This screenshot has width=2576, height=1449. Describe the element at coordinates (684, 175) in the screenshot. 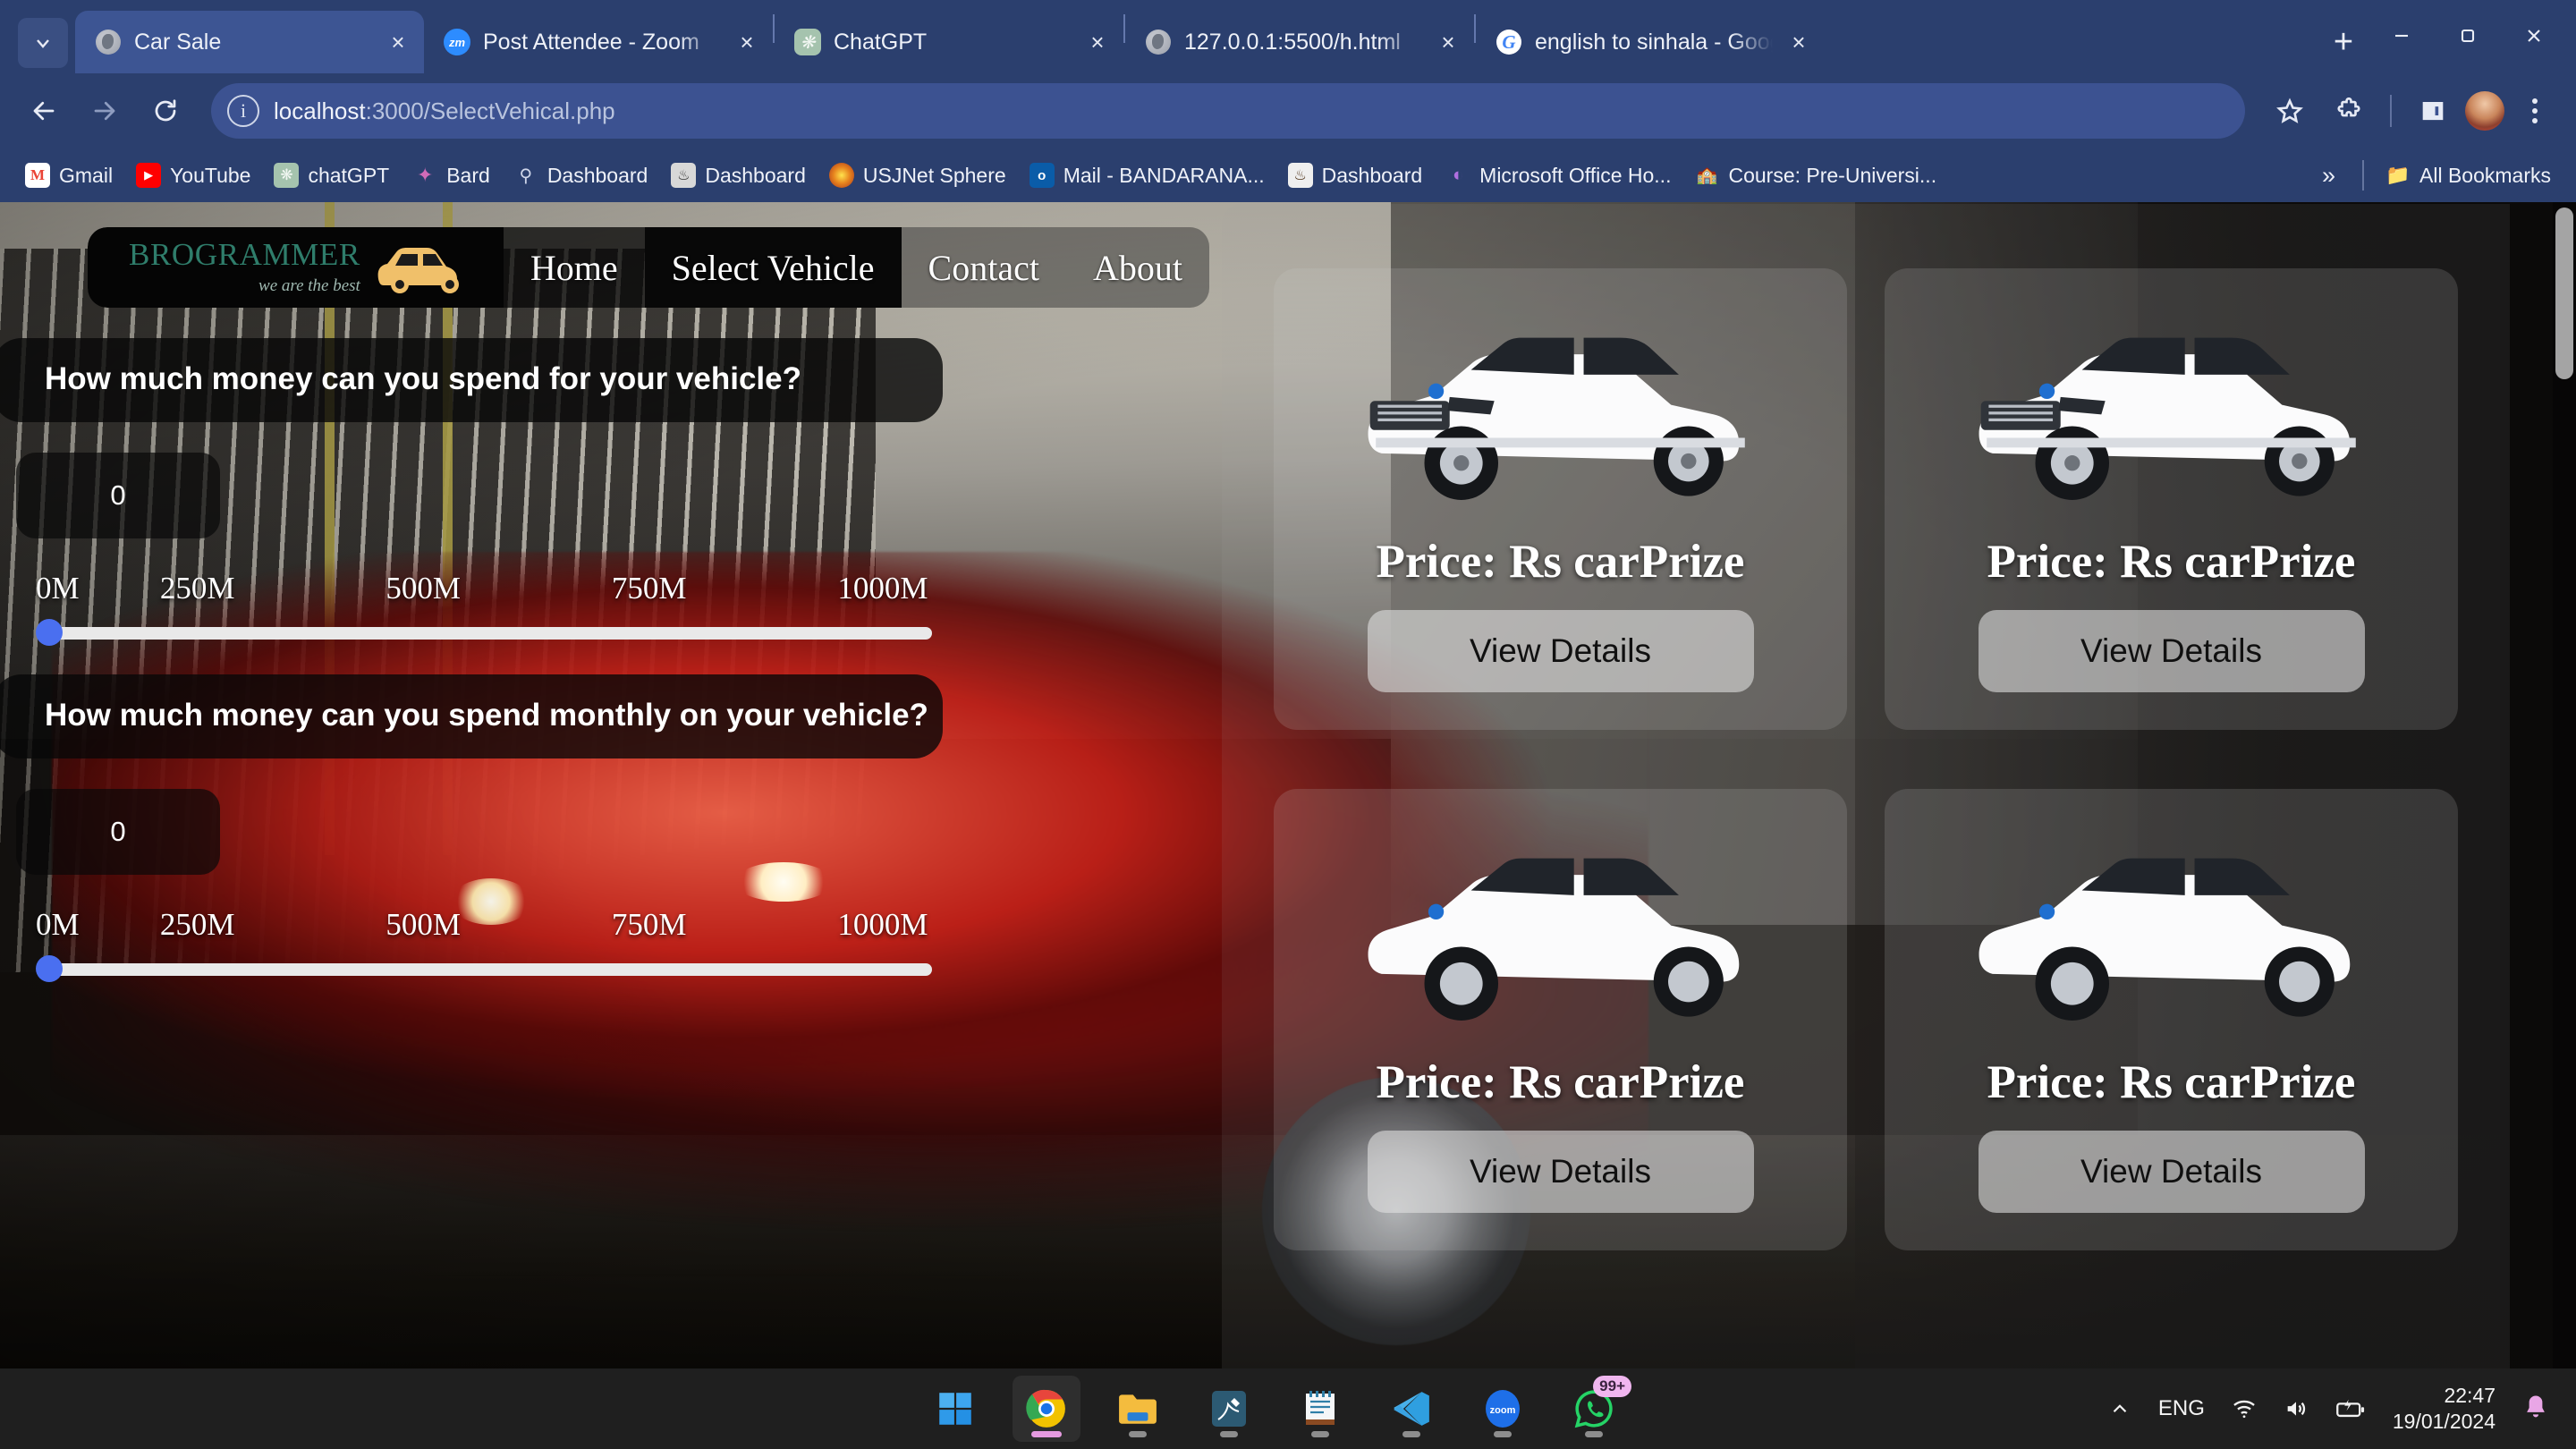

I see `dashboard-icon: ♨` at that location.